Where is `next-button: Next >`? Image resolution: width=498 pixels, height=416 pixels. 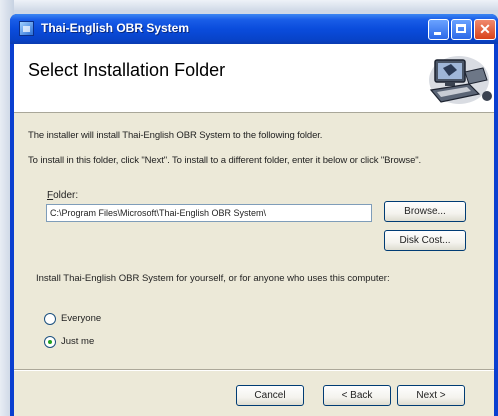 next-button: Next > is located at coordinates (431, 395).